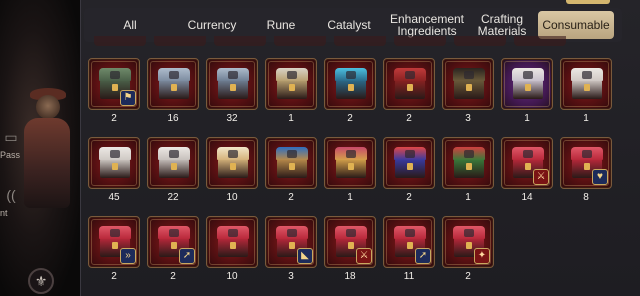  I want to click on item-slot: ◣ 3, so click(291, 249).